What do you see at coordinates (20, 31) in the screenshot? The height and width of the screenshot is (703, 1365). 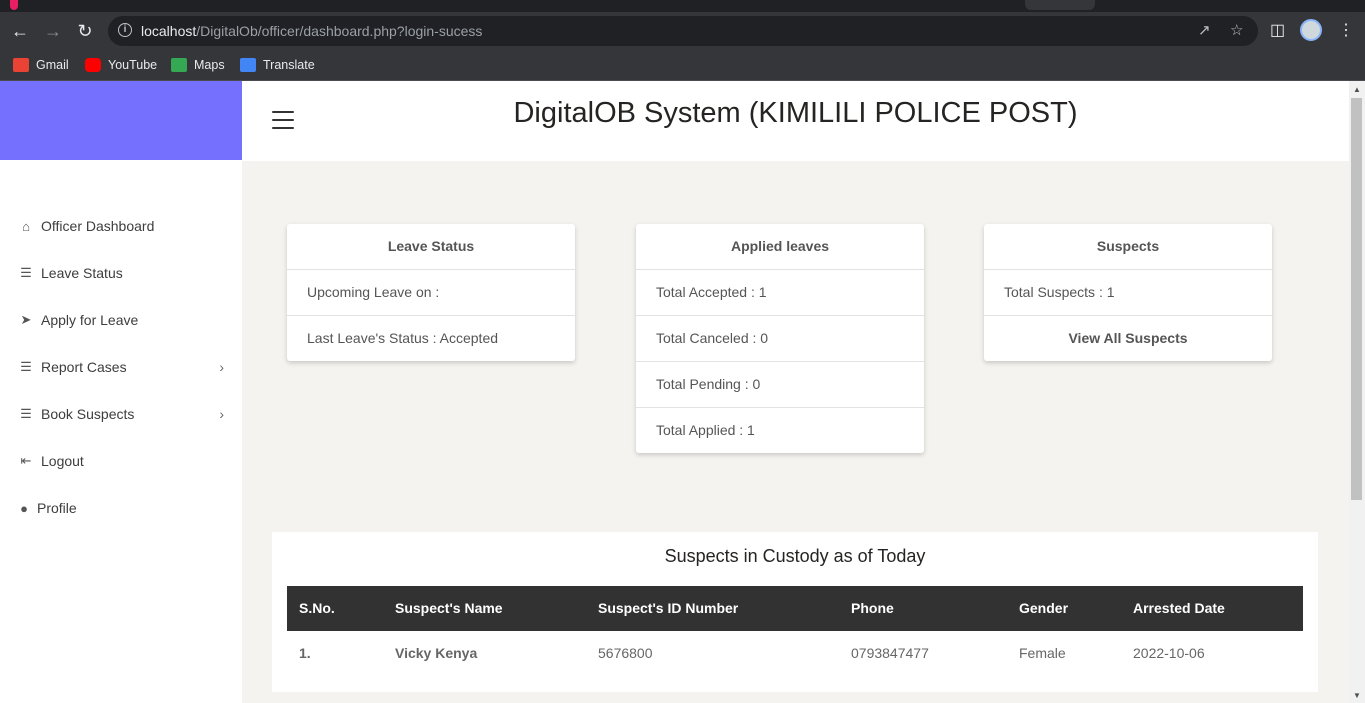 I see `back-icon: ←` at bounding box center [20, 31].